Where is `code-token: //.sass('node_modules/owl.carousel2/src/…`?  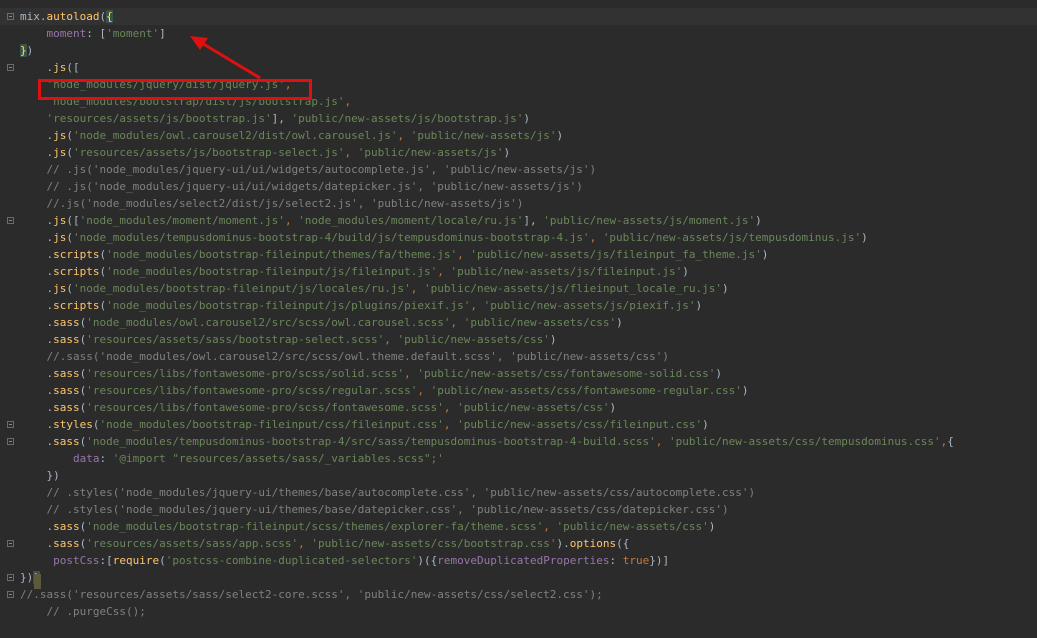 code-token: //.sass('node_modules/owl.carousel2/src/… is located at coordinates (345, 356).